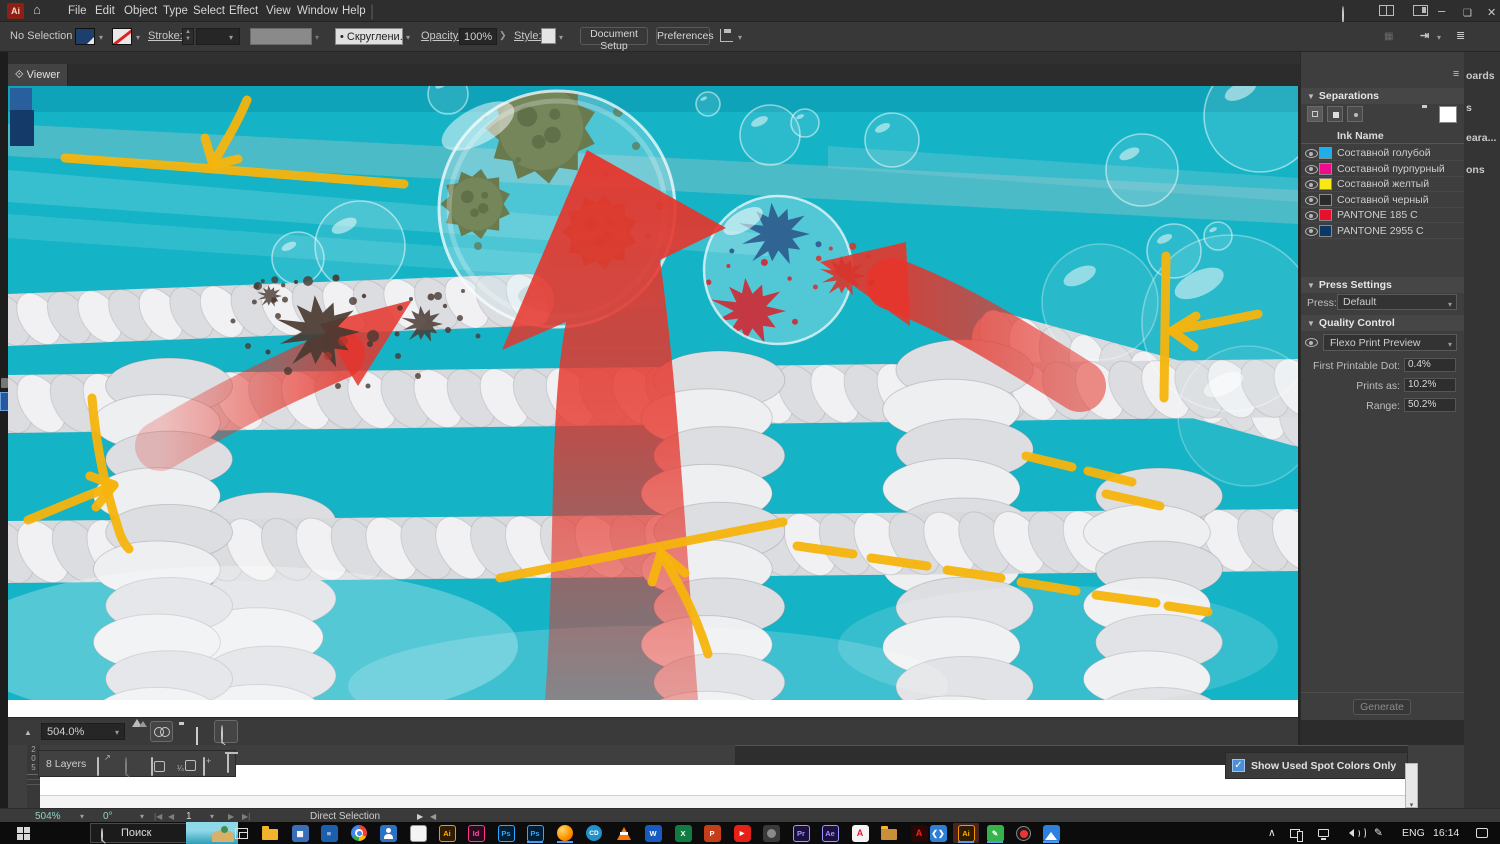 Image resolution: width=1500 pixels, height=844 pixels. I want to click on style-chevron-icon: ▾, so click(561, 37).